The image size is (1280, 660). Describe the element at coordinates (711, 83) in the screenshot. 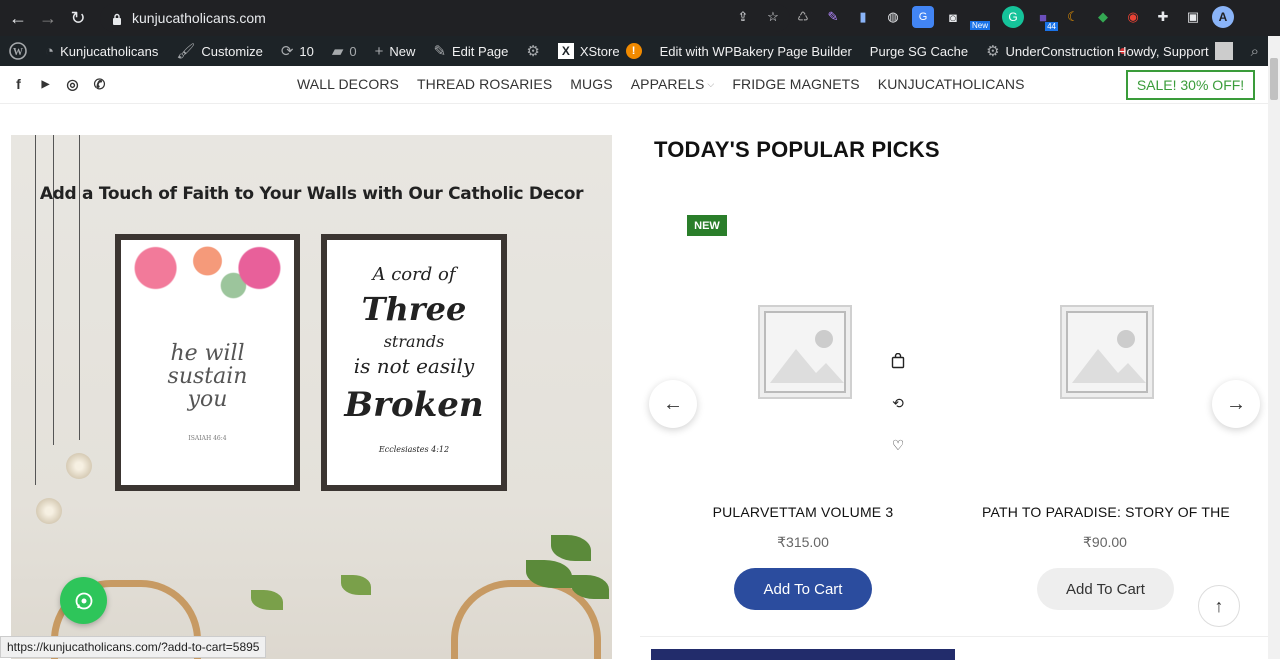

I see `chevron-down-icon: ⌵` at that location.